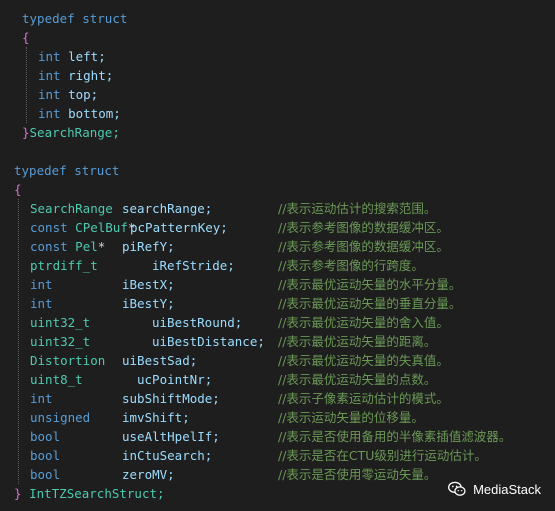 The height and width of the screenshot is (511, 555). Describe the element at coordinates (167, 208) in the screenshot. I see `field-name: searchRange;` at that location.